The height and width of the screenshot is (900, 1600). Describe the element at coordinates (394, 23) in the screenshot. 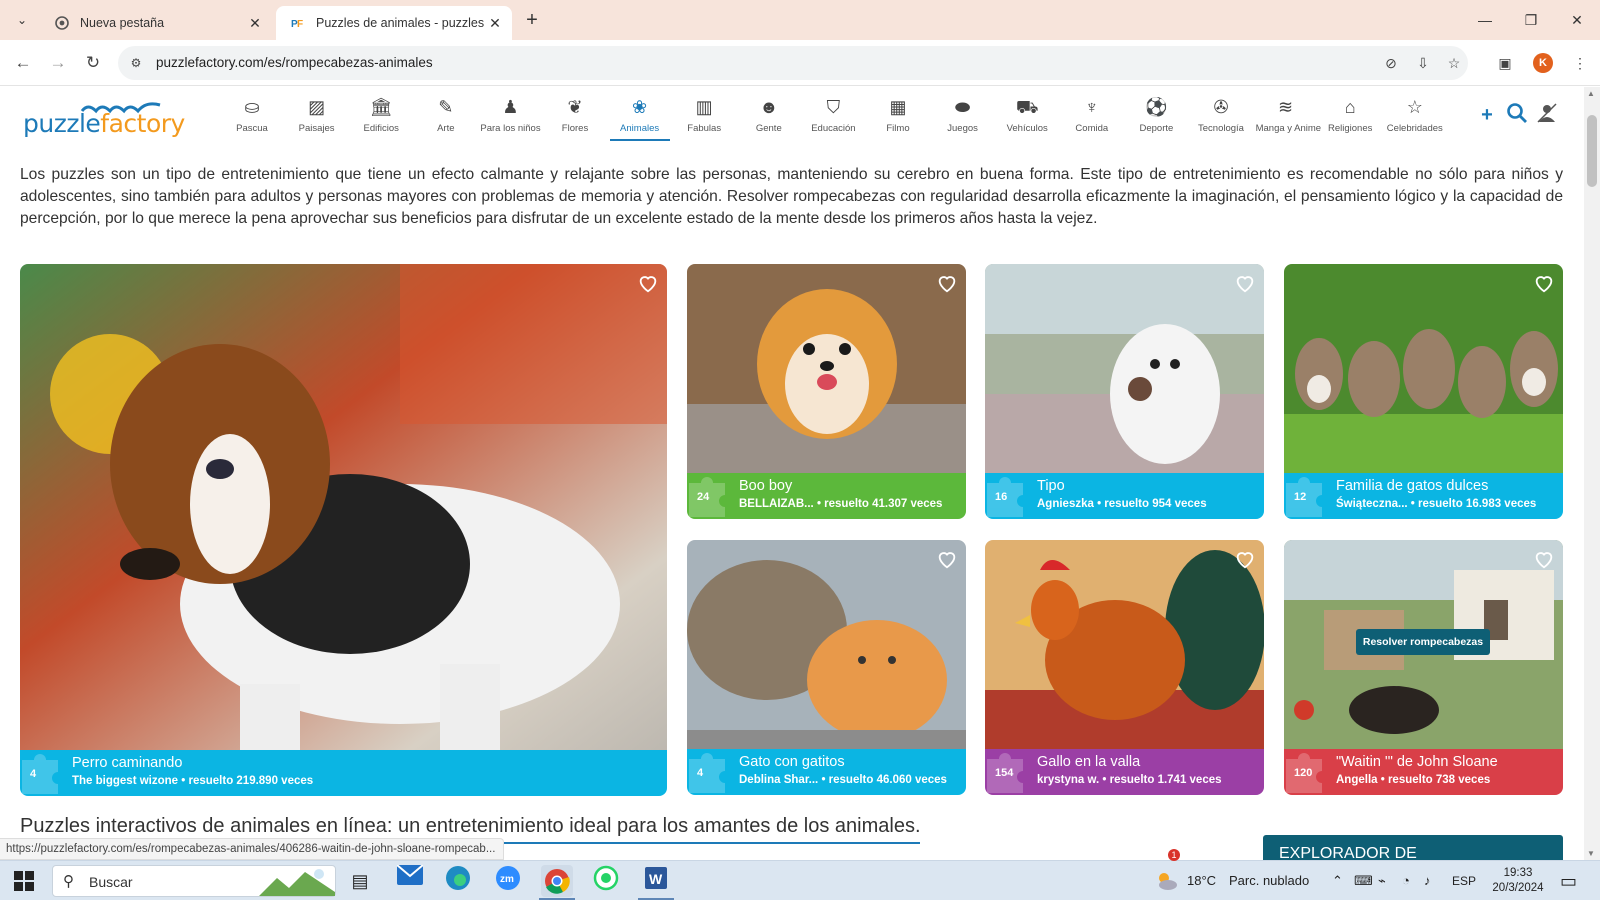

I see `tab-puzzles: PF Puzzles de animales - puzzles o ✕` at that location.